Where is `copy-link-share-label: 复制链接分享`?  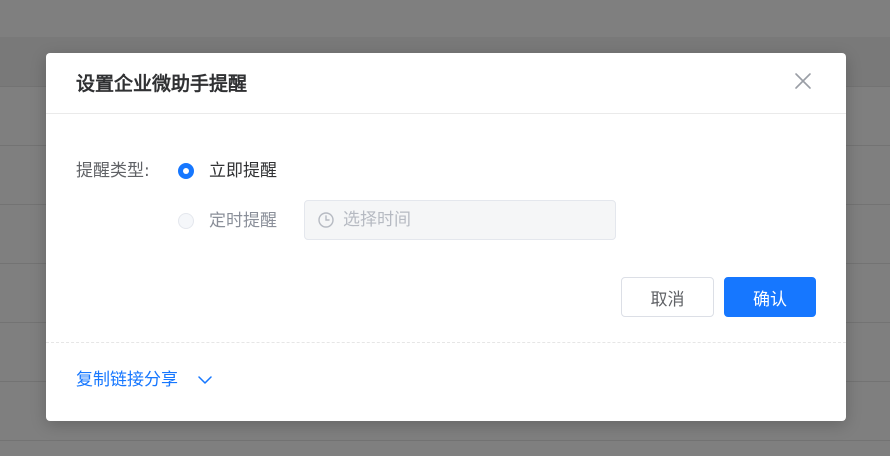
copy-link-share-label: 复制链接分享 is located at coordinates (127, 380).